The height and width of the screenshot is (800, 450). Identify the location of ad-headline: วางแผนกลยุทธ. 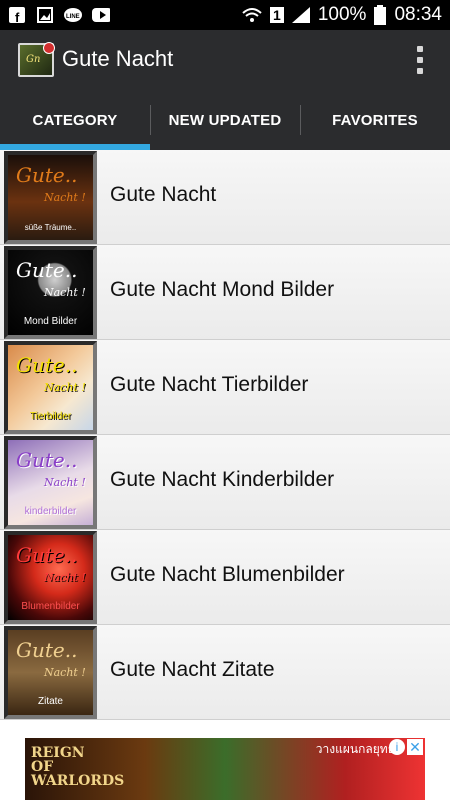
(355, 749).